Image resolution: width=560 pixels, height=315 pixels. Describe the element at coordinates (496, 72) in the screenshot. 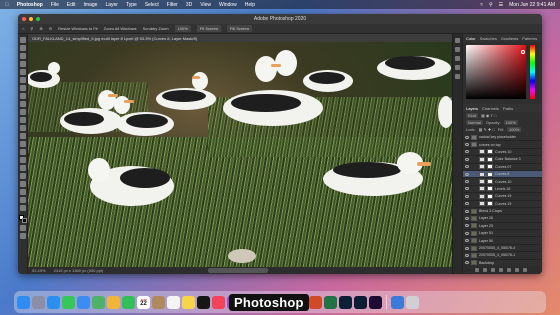

I see `color-field` at that location.